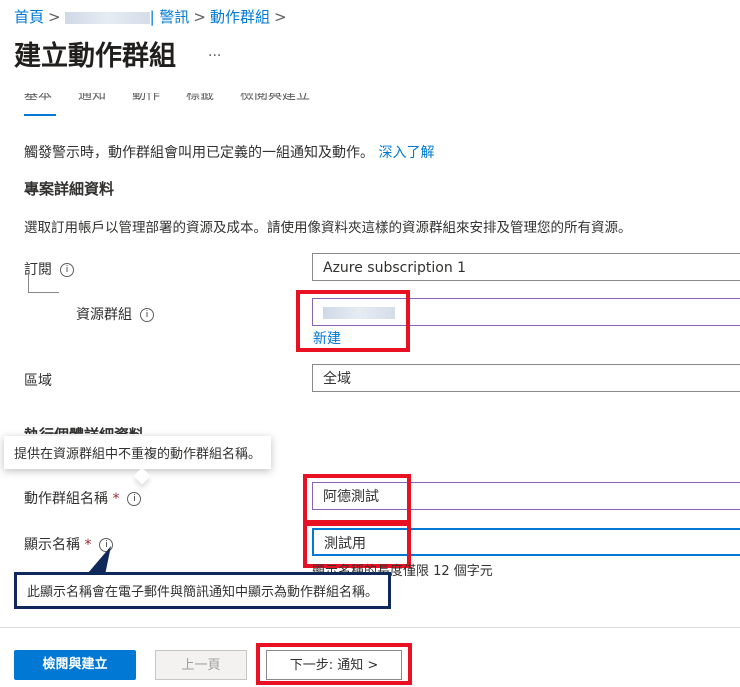 This screenshot has width=740, height=687. What do you see at coordinates (201, 665) in the screenshot?
I see `previous-button: 上一頁` at bounding box center [201, 665].